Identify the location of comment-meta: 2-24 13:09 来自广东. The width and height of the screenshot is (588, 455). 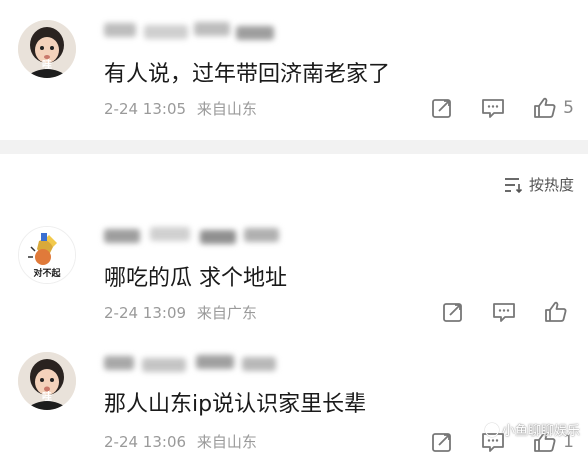
(180, 312).